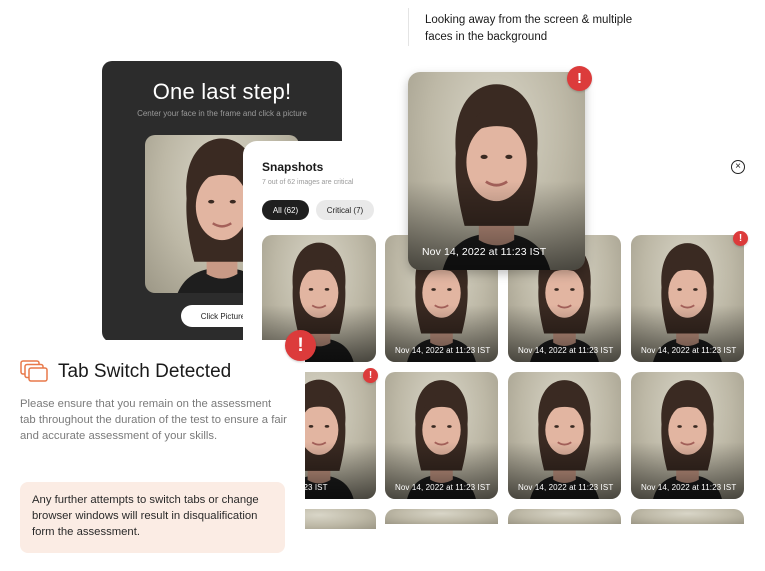  Describe the element at coordinates (293, 167) in the screenshot. I see `snapshots-title: Snapshots` at that location.